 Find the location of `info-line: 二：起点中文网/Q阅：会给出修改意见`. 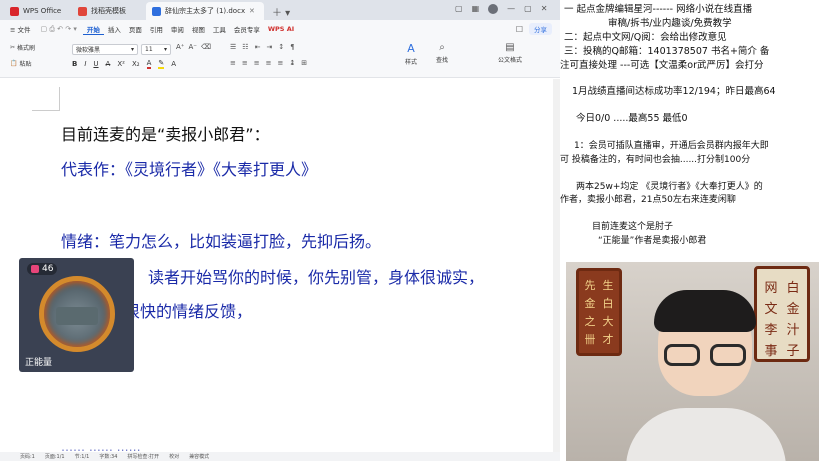

info-line: 二：起点中文网/Q阅：会给出修改意见 is located at coordinates (645, 37).